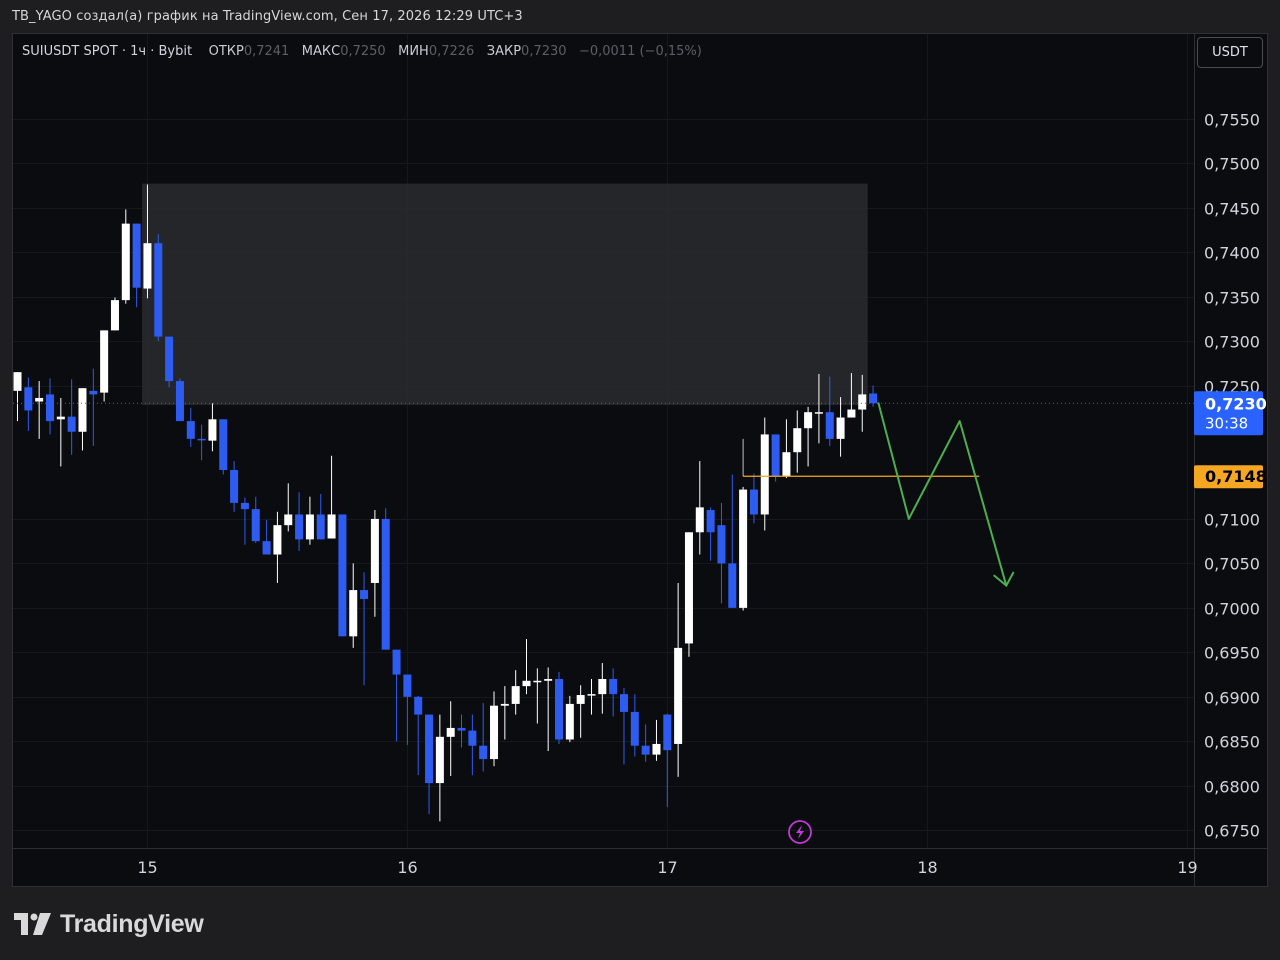  I want to click on time-tick-label: 17, so click(667, 867).